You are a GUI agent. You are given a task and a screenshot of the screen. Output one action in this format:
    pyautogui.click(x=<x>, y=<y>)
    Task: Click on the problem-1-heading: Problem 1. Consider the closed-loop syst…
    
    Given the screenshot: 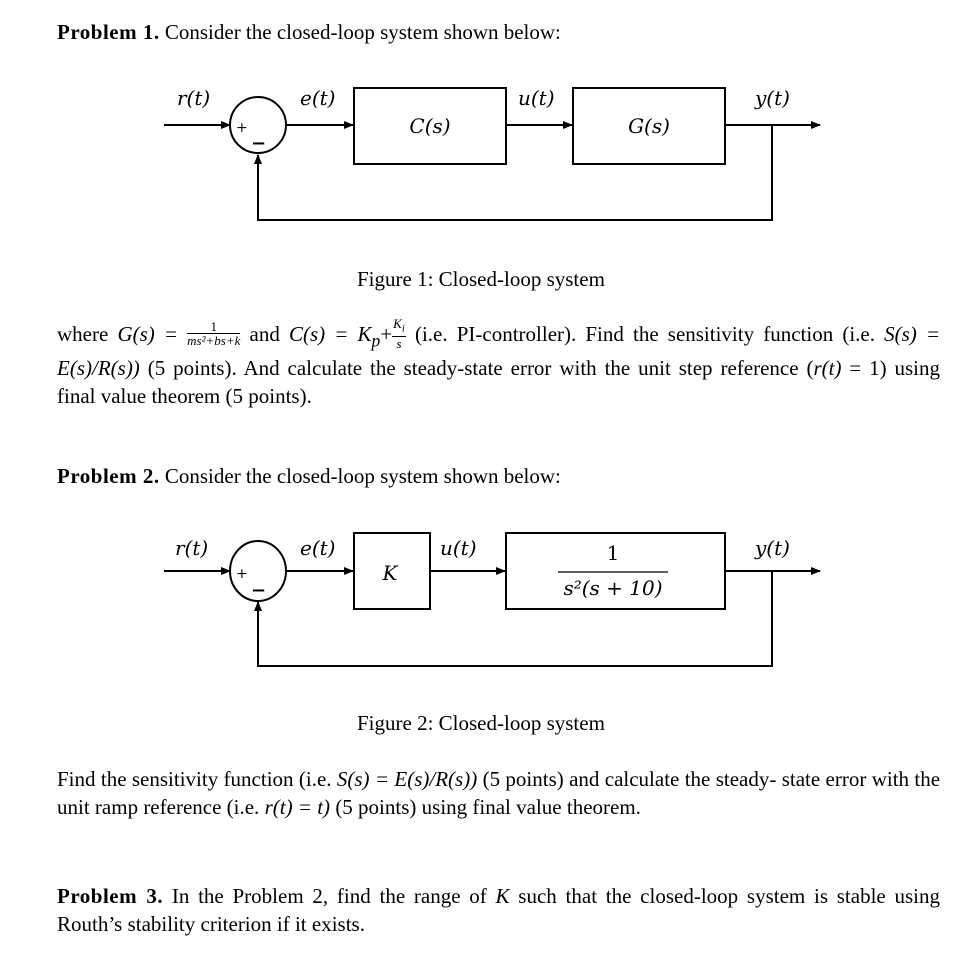 What is the action you would take?
    pyautogui.click(x=309, y=32)
    